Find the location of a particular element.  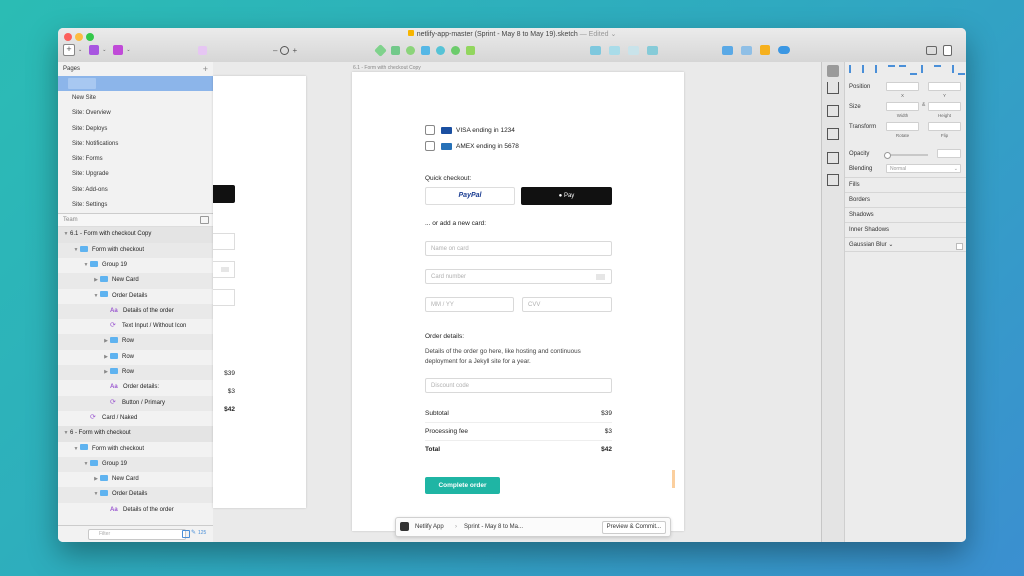

page-item: Site: Deploys is located at coordinates (135, 129).